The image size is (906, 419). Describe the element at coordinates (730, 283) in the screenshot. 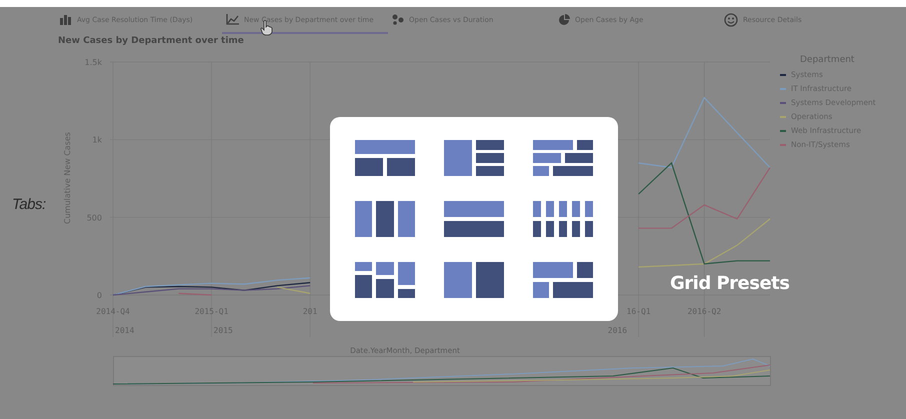

I see `grid-presets-caption: Grid Presets` at that location.